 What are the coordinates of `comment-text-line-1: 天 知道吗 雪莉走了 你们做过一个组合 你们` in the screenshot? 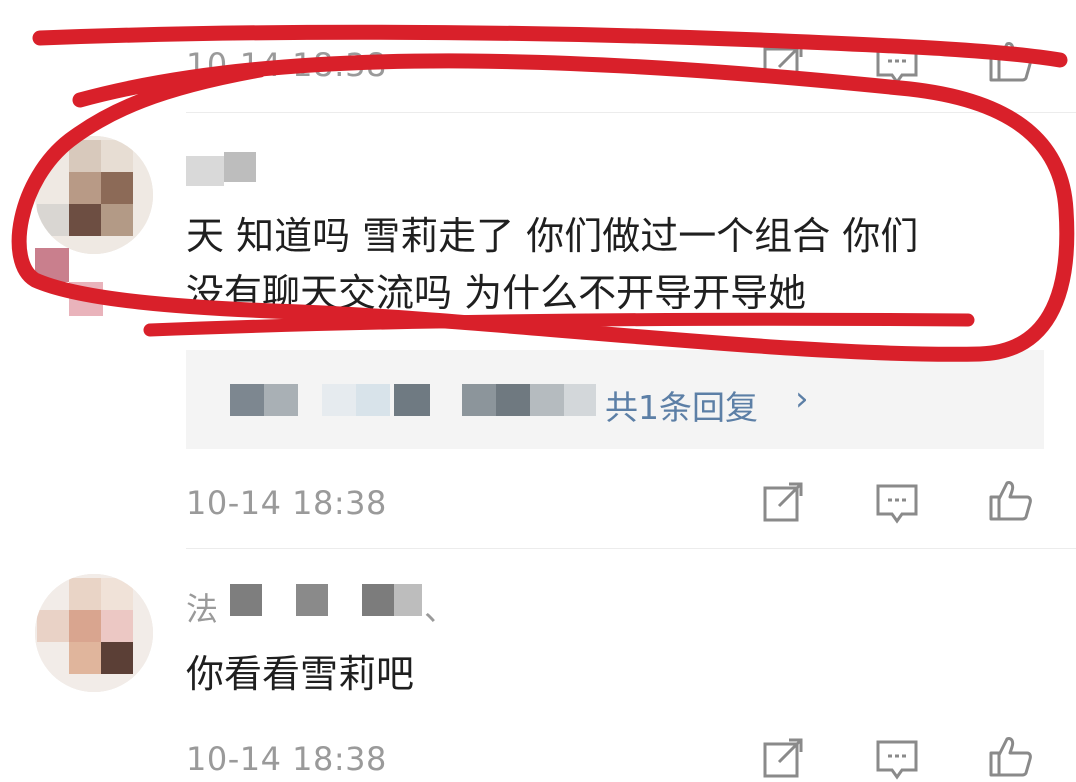 It's located at (552, 236).